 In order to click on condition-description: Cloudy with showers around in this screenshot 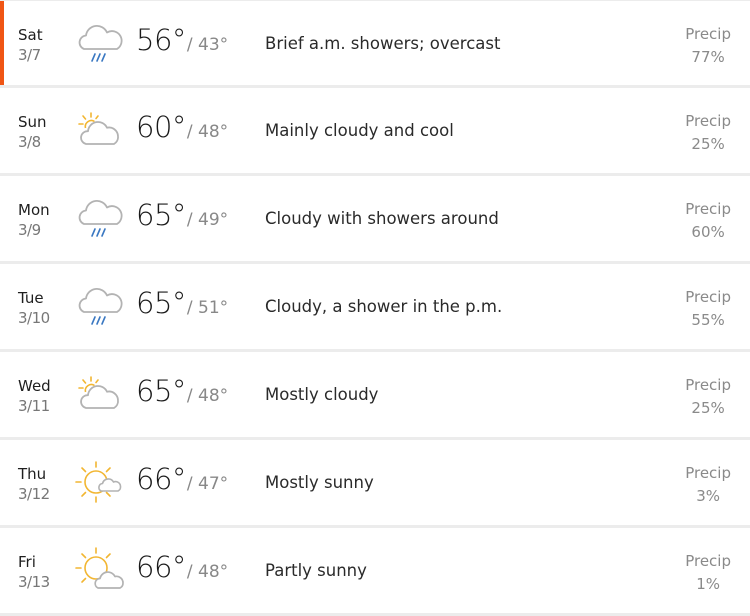, I will do `click(382, 218)`.